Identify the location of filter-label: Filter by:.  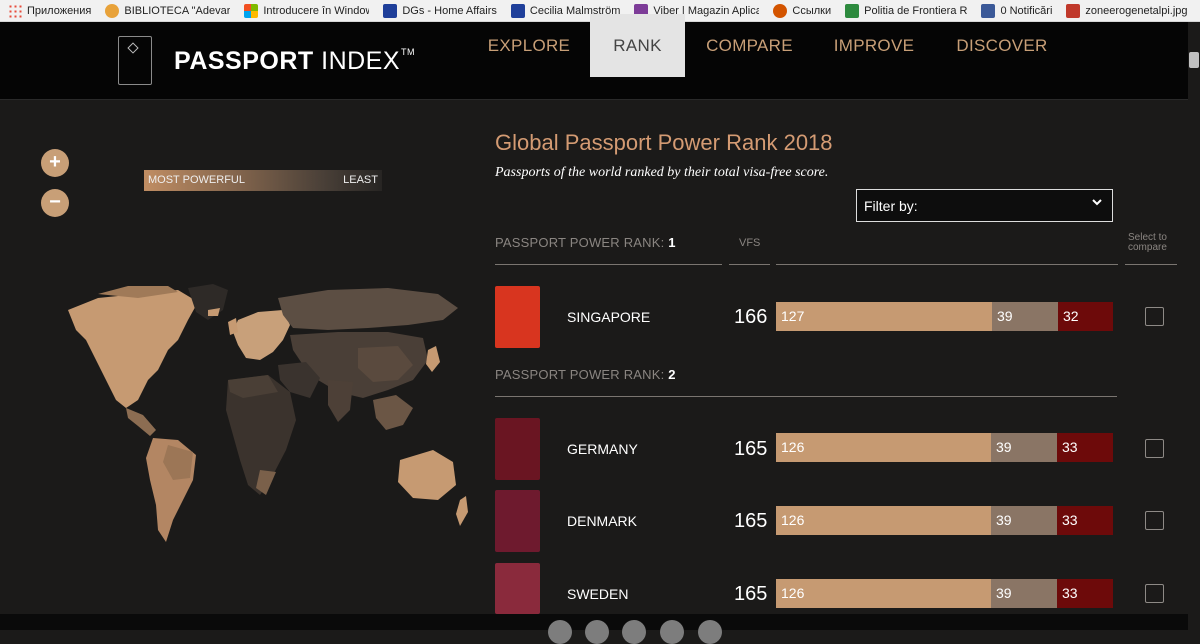
(891, 206).